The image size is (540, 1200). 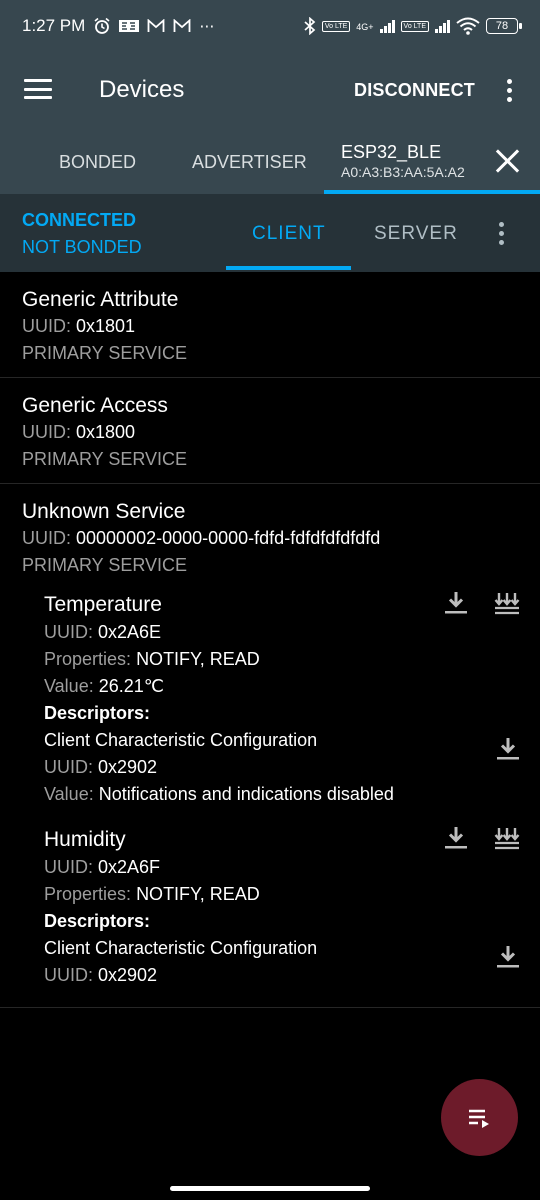 I want to click on characteristic-uuid: 0x2A6F, so click(x=129, y=867).